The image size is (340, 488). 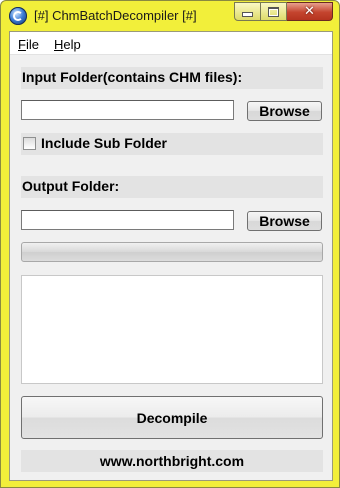 I want to click on input-folder-label: Input Folder(contains CHM files):, so click(x=132, y=77).